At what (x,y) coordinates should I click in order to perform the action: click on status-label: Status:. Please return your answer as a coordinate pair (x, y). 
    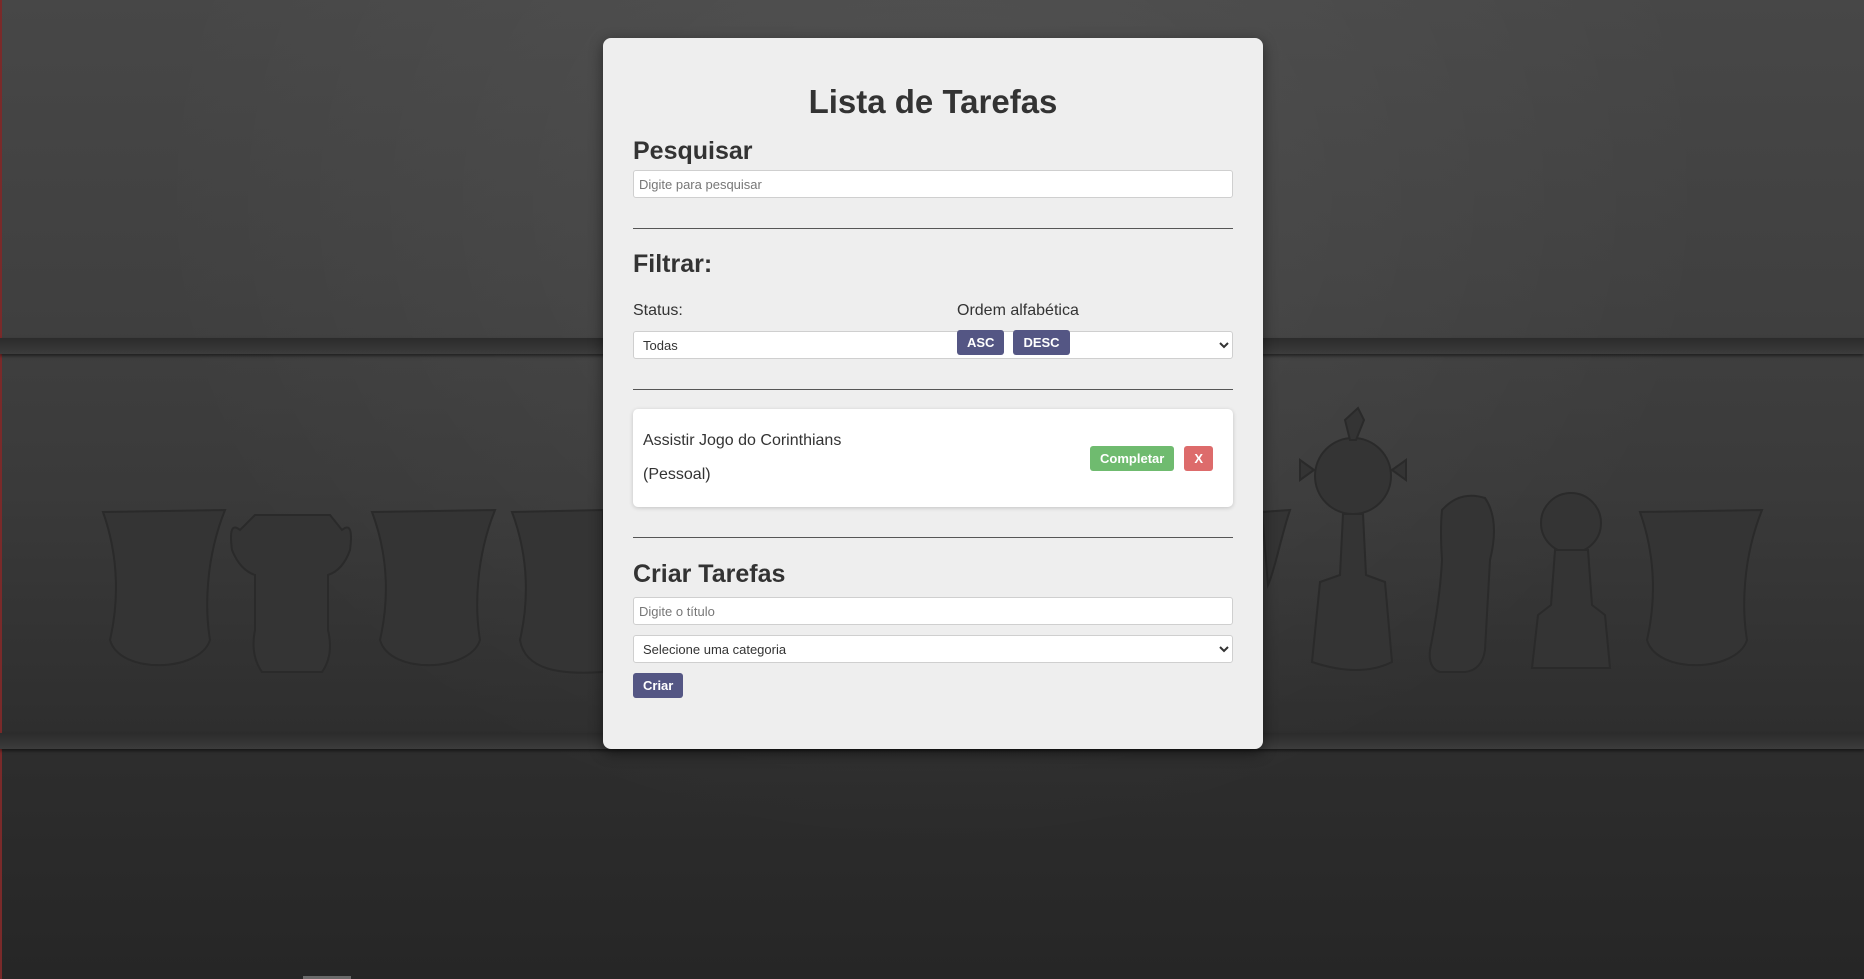
    Looking at the image, I should click on (658, 310).